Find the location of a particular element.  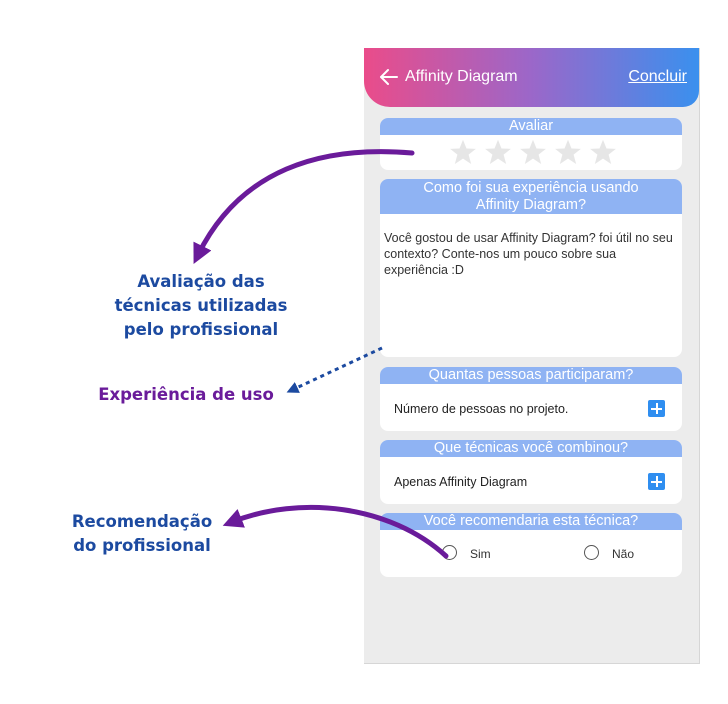

recommend-arrow is located at coordinates (335, 531).